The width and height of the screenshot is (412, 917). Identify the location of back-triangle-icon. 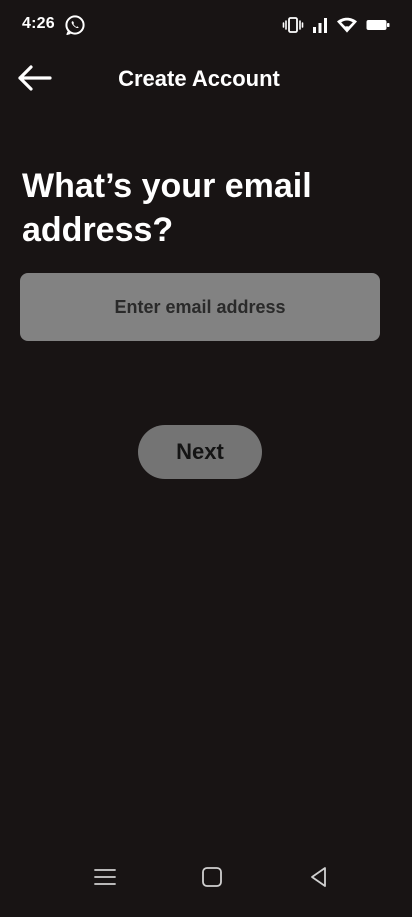
(319, 879).